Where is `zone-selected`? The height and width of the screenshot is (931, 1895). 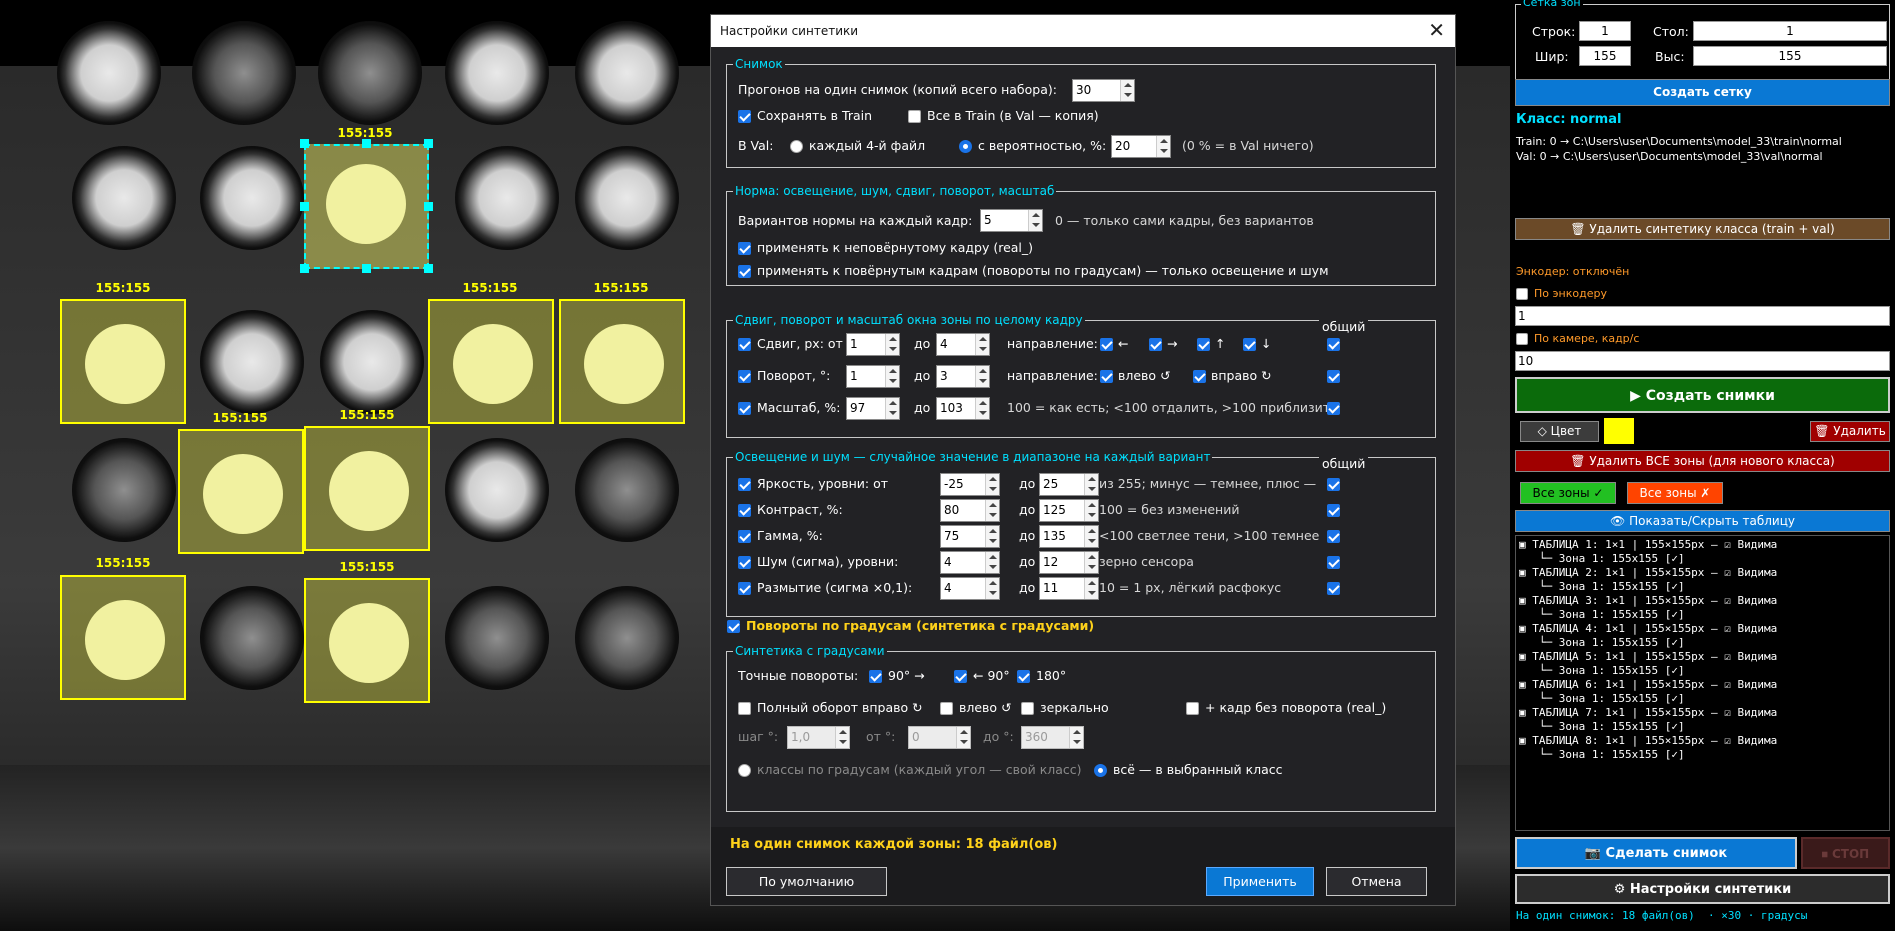
zone-selected is located at coordinates (366, 206).